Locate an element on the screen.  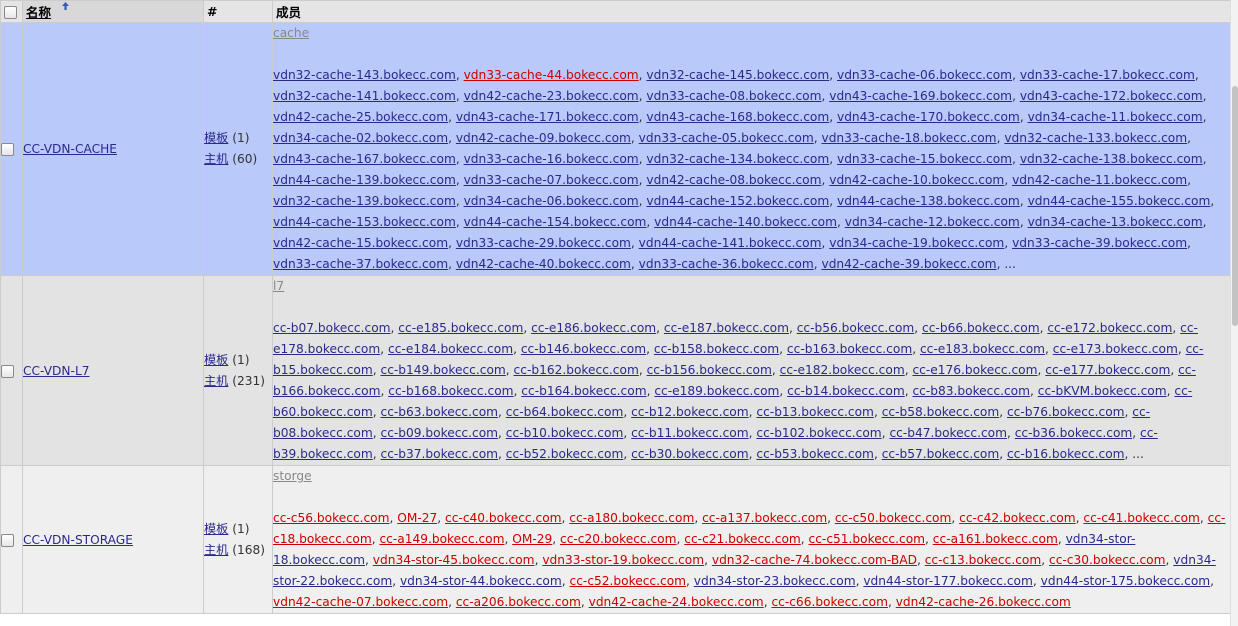
member-host-link: vdn34-cache-12.bokecc.com is located at coordinates (932, 222).